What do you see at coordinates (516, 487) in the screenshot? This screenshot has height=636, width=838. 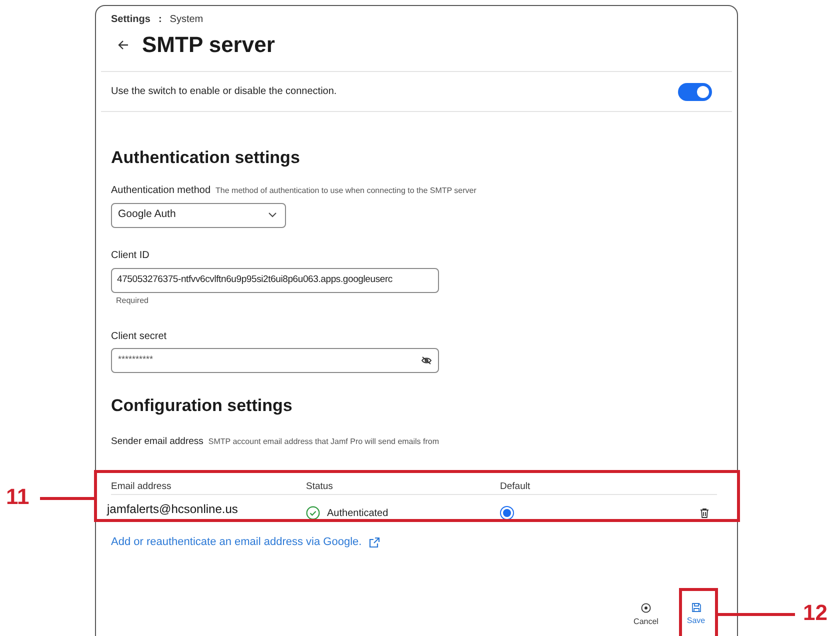 I see `column-header: Default` at bounding box center [516, 487].